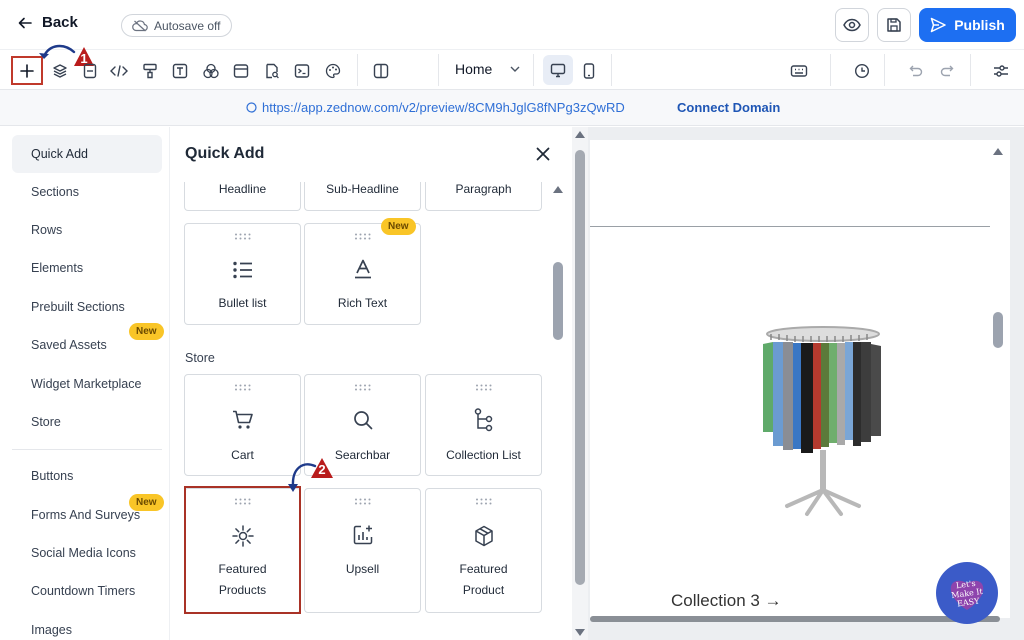 The image size is (1024, 640). I want to click on autosave-toggle: Autosave off, so click(176, 25).